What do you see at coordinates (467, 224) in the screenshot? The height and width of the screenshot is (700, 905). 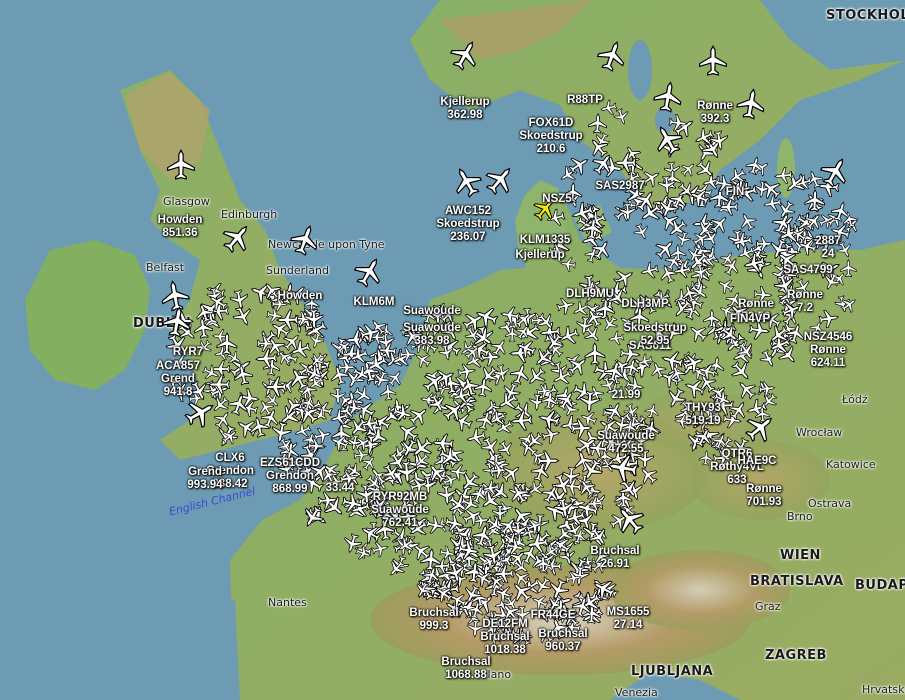 I see `flight-label: AWC152 Skoedstrup 236.07` at bounding box center [467, 224].